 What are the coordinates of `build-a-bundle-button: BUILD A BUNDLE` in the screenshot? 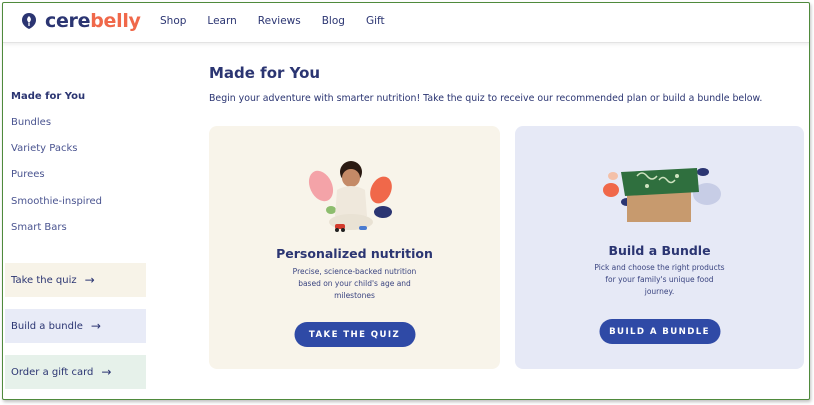 It's located at (659, 331).